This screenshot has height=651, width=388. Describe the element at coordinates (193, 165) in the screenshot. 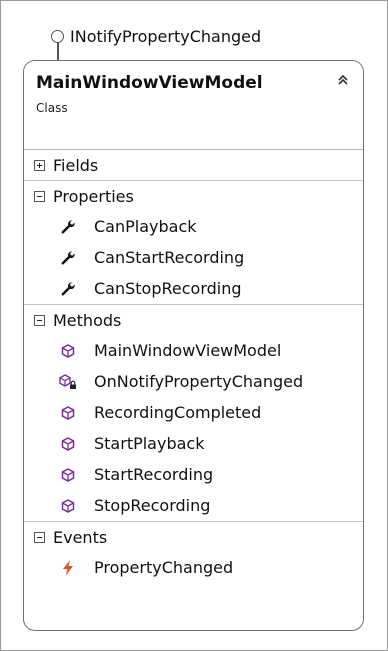

I see `section-fields: Fields` at that location.